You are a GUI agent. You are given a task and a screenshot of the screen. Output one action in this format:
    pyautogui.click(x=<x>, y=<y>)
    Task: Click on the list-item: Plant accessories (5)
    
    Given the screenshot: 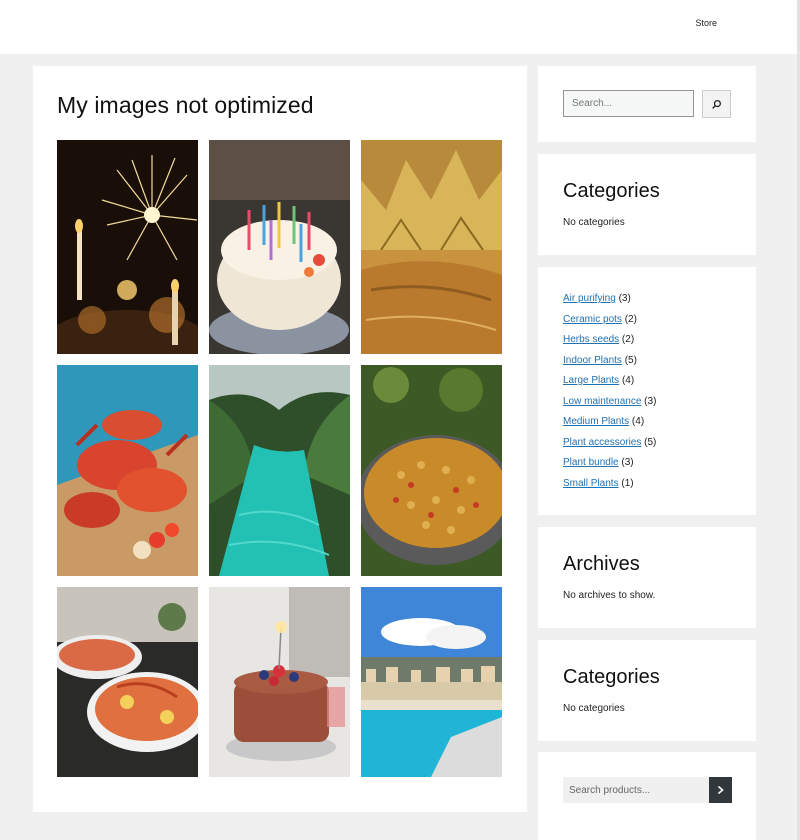 What is the action you would take?
    pyautogui.click(x=609, y=446)
    